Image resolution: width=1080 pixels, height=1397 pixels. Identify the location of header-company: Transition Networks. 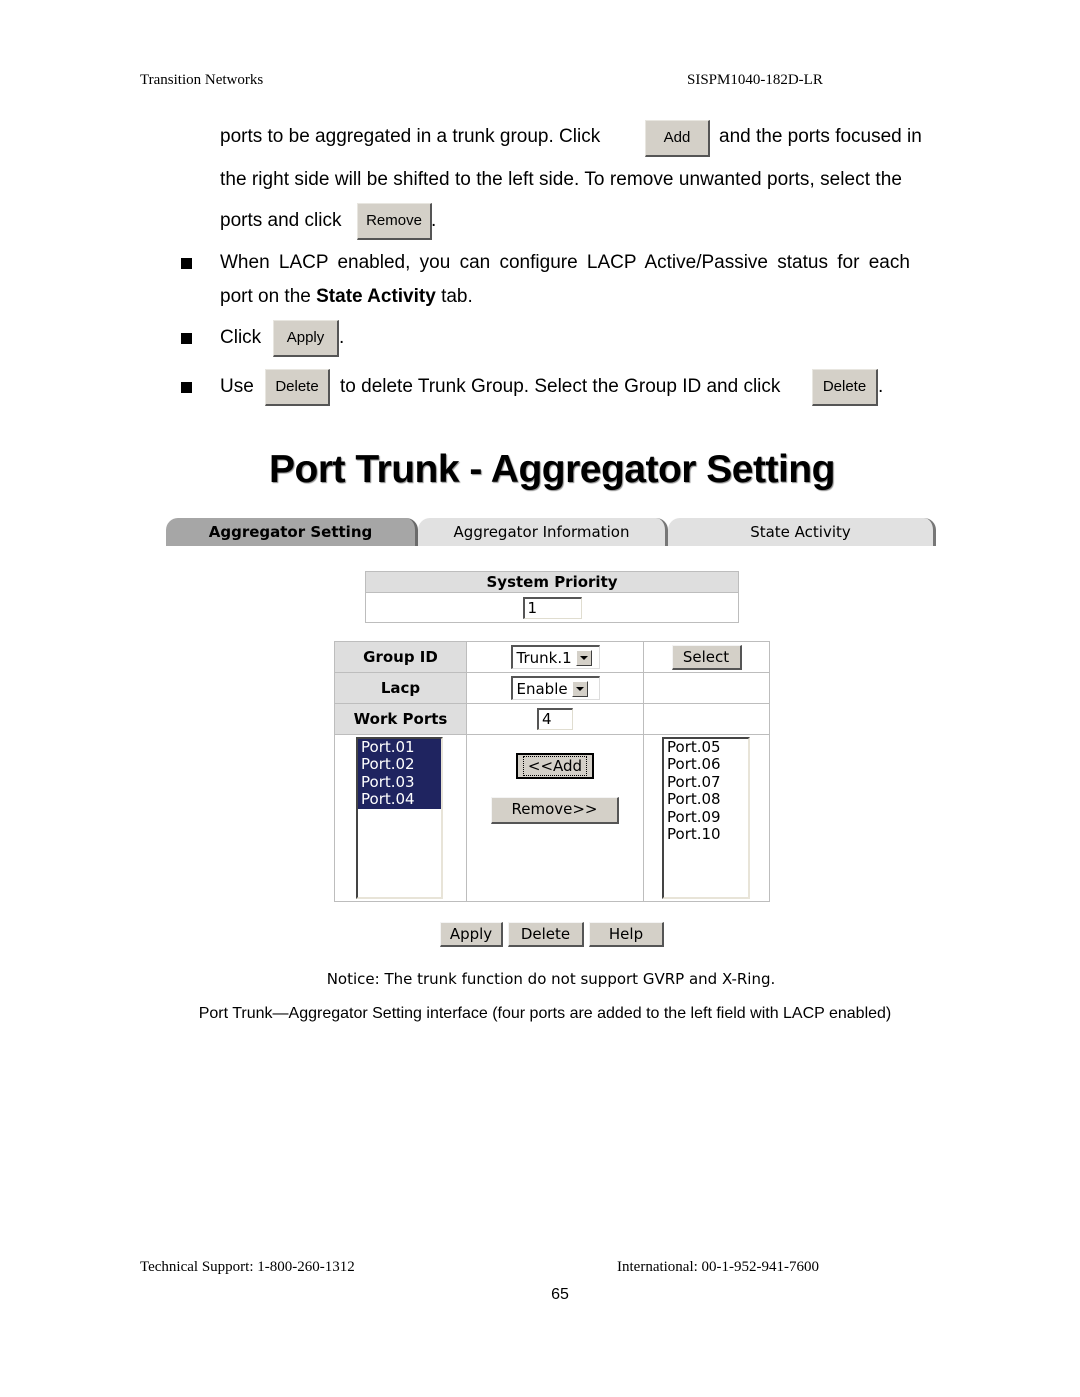
(202, 80).